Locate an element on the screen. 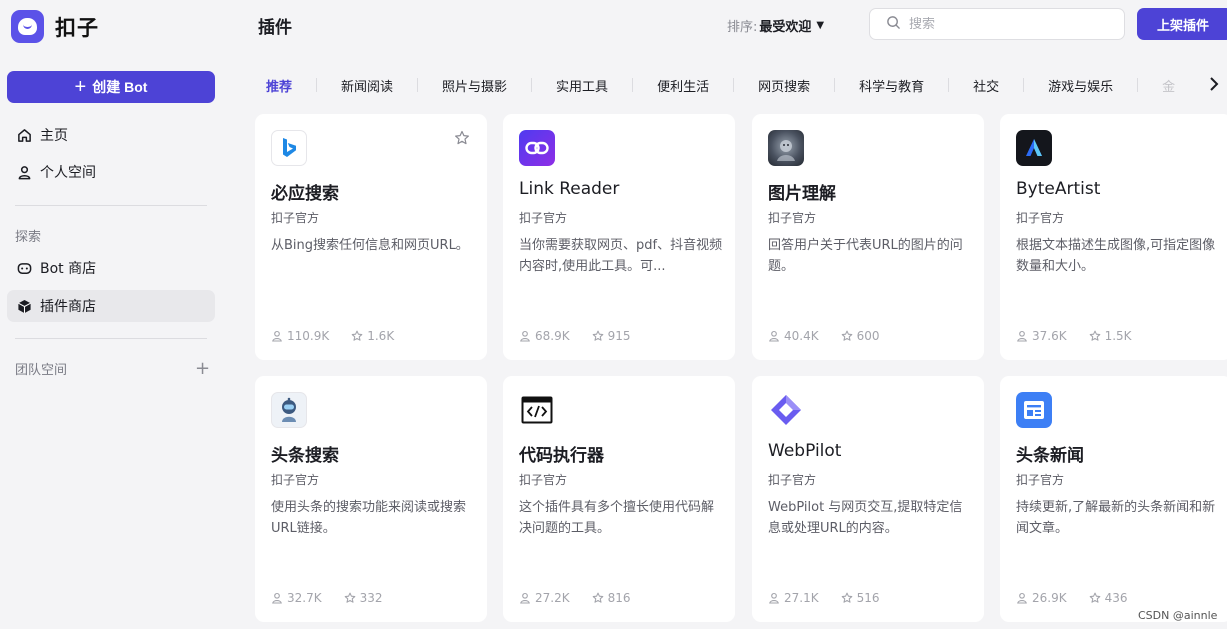 The image size is (1227, 629). star-outline-icon is located at coordinates (462, 140).